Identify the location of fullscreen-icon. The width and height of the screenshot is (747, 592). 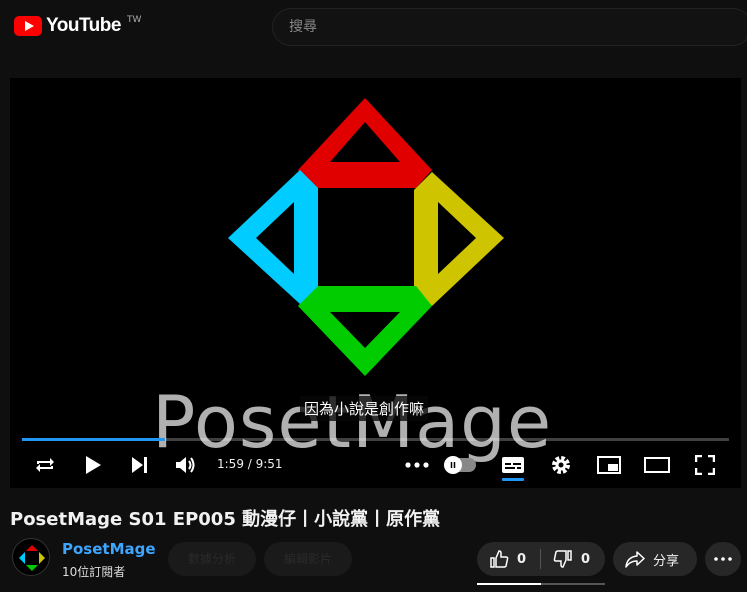
(705, 465).